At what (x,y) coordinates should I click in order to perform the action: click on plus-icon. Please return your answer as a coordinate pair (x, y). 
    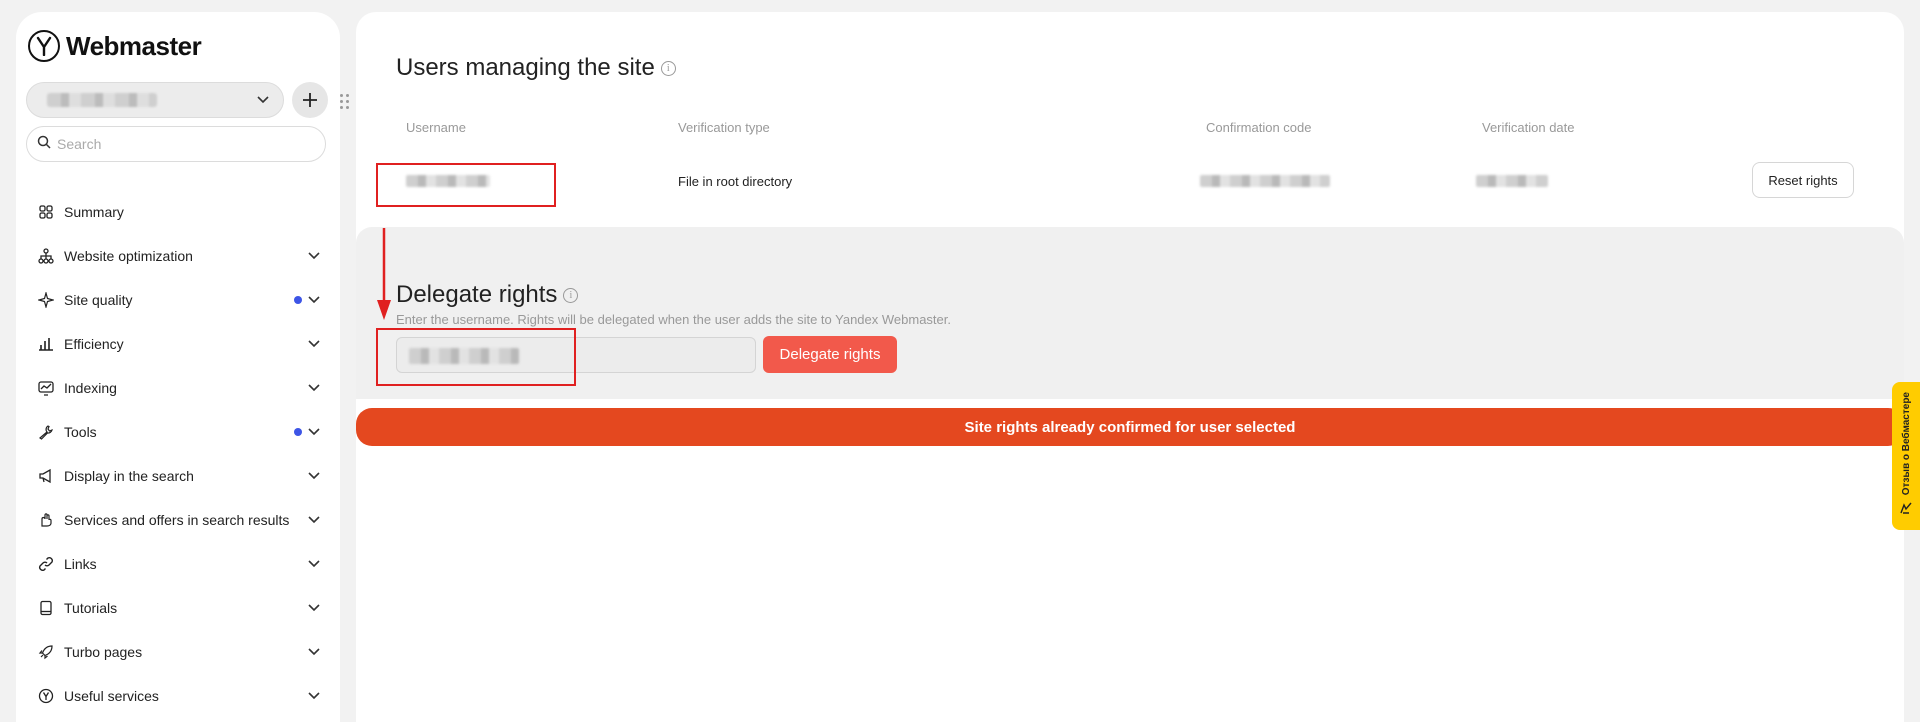
    Looking at the image, I should click on (310, 100).